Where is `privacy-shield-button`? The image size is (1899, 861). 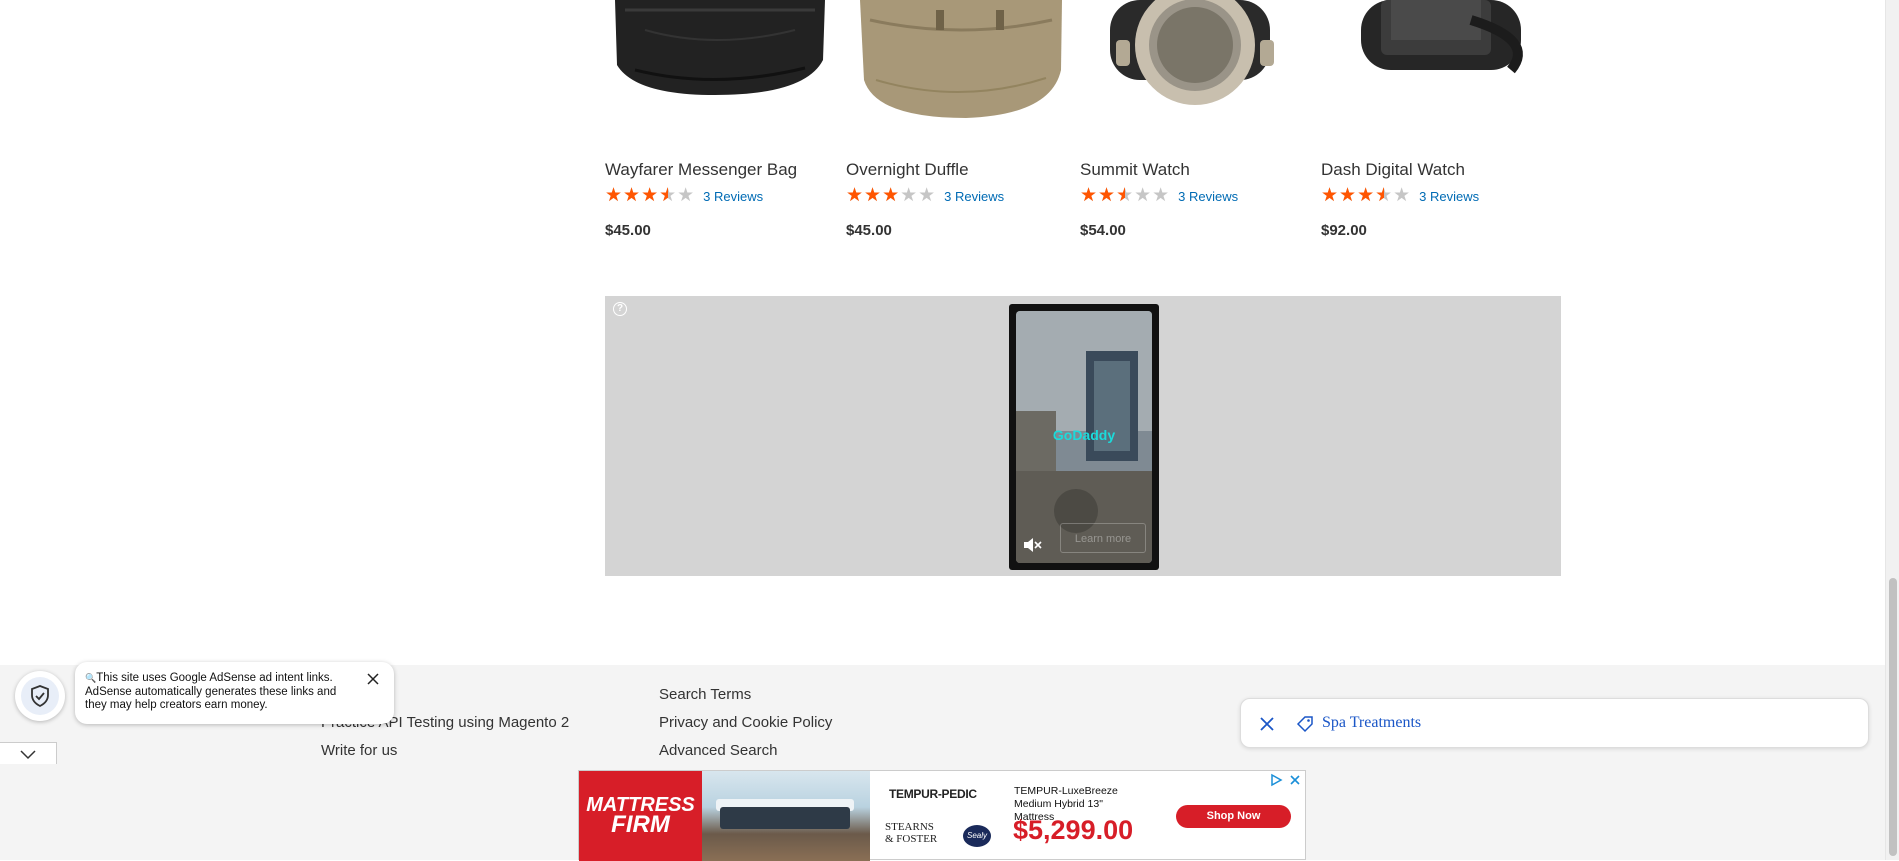
privacy-shield-button is located at coordinates (40, 696).